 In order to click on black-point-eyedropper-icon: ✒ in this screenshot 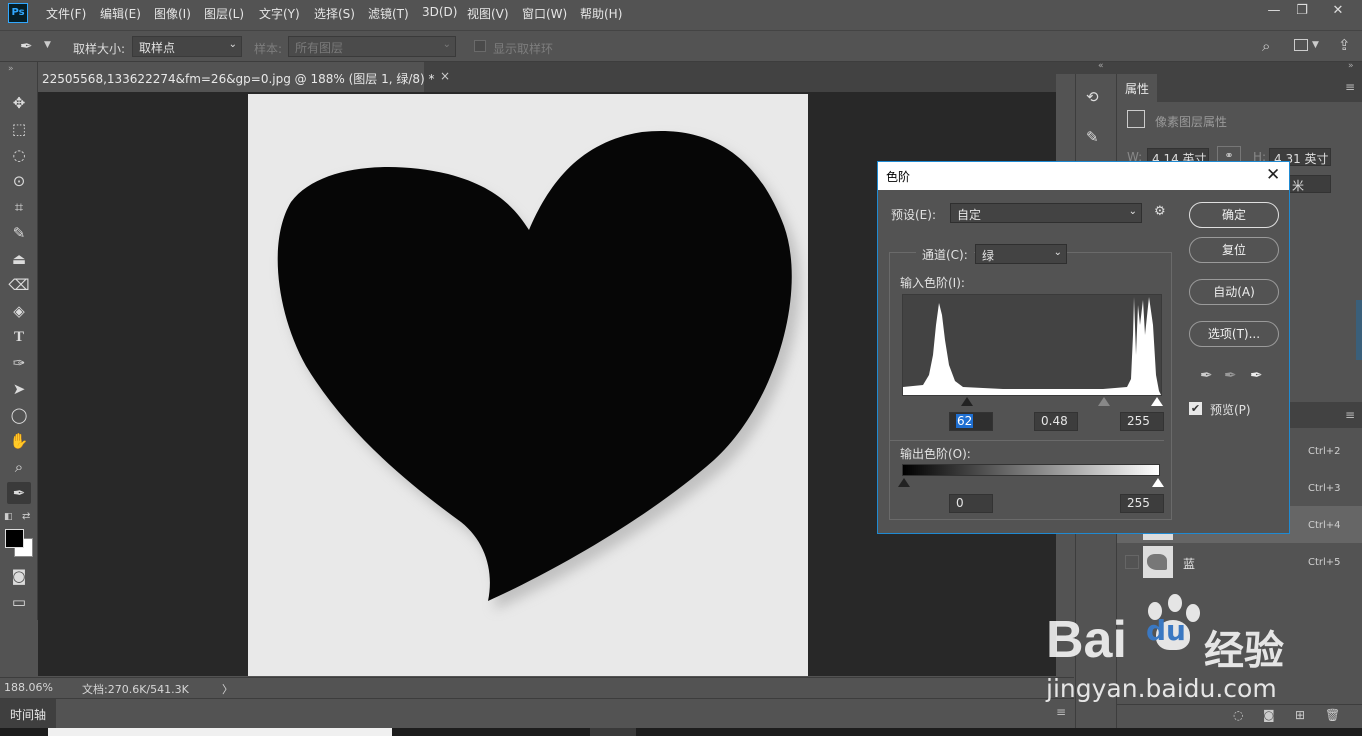, I will do `click(1206, 375)`.